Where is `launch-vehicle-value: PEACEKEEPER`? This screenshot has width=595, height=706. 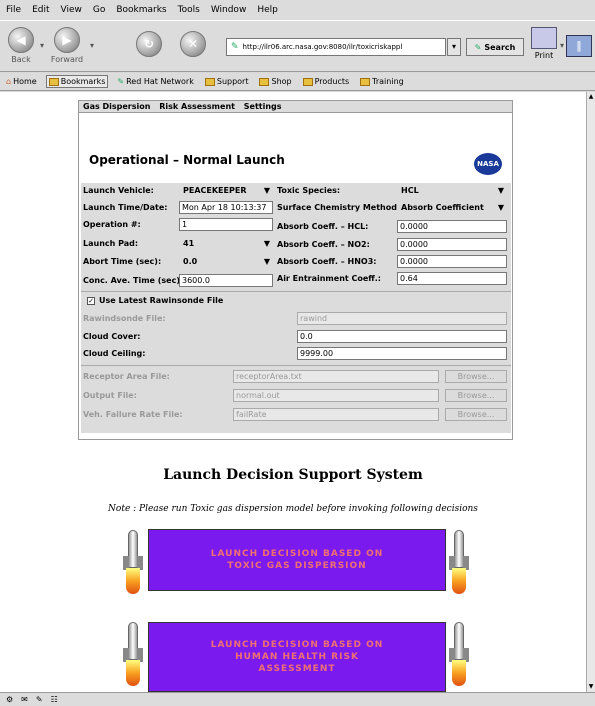
launch-vehicle-value: PEACEKEEPER is located at coordinates (215, 190).